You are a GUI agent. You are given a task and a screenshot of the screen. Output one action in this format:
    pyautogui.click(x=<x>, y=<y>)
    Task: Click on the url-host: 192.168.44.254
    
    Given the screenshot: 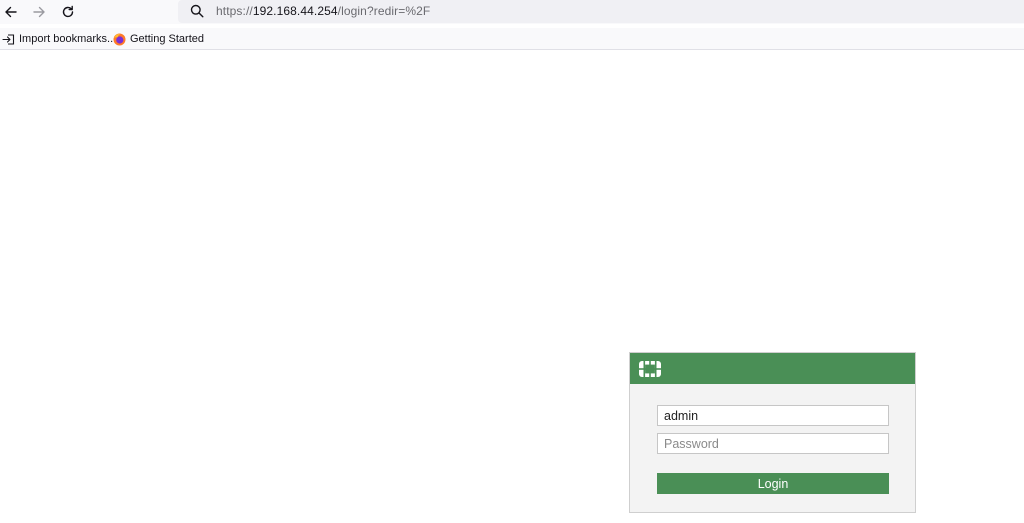 What is the action you would take?
    pyautogui.click(x=295, y=11)
    